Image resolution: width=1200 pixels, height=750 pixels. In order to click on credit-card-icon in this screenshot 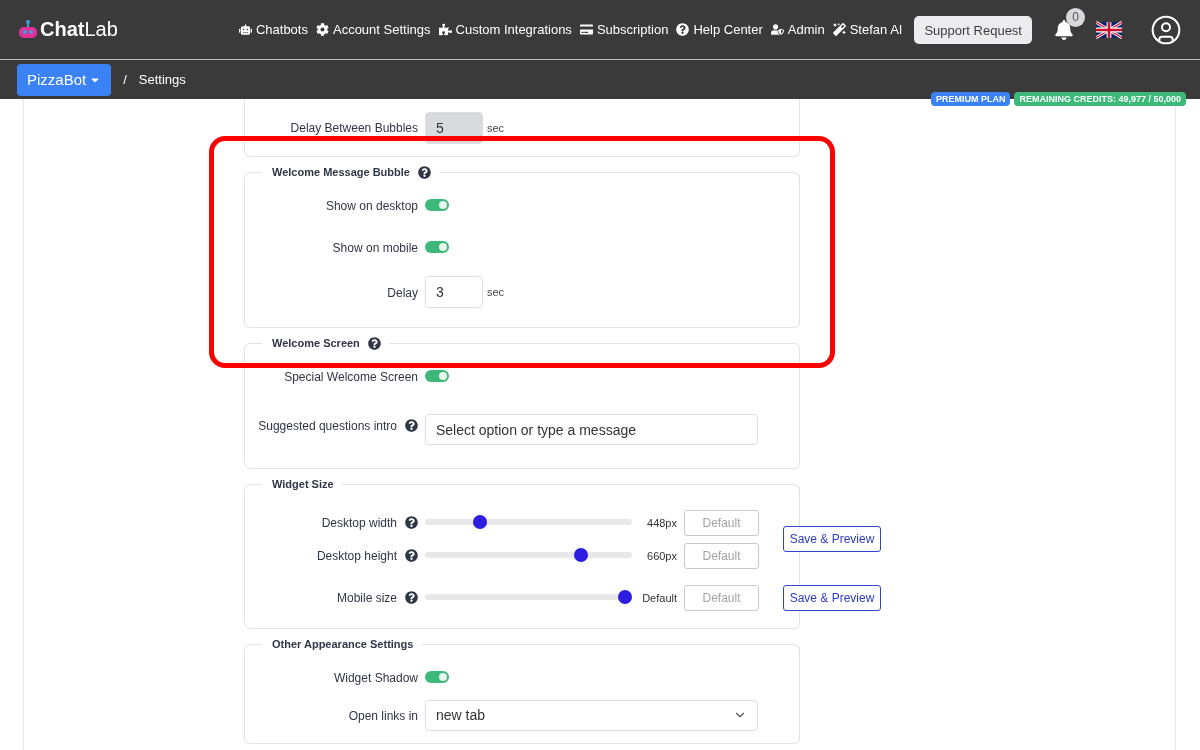, I will do `click(586, 29)`.